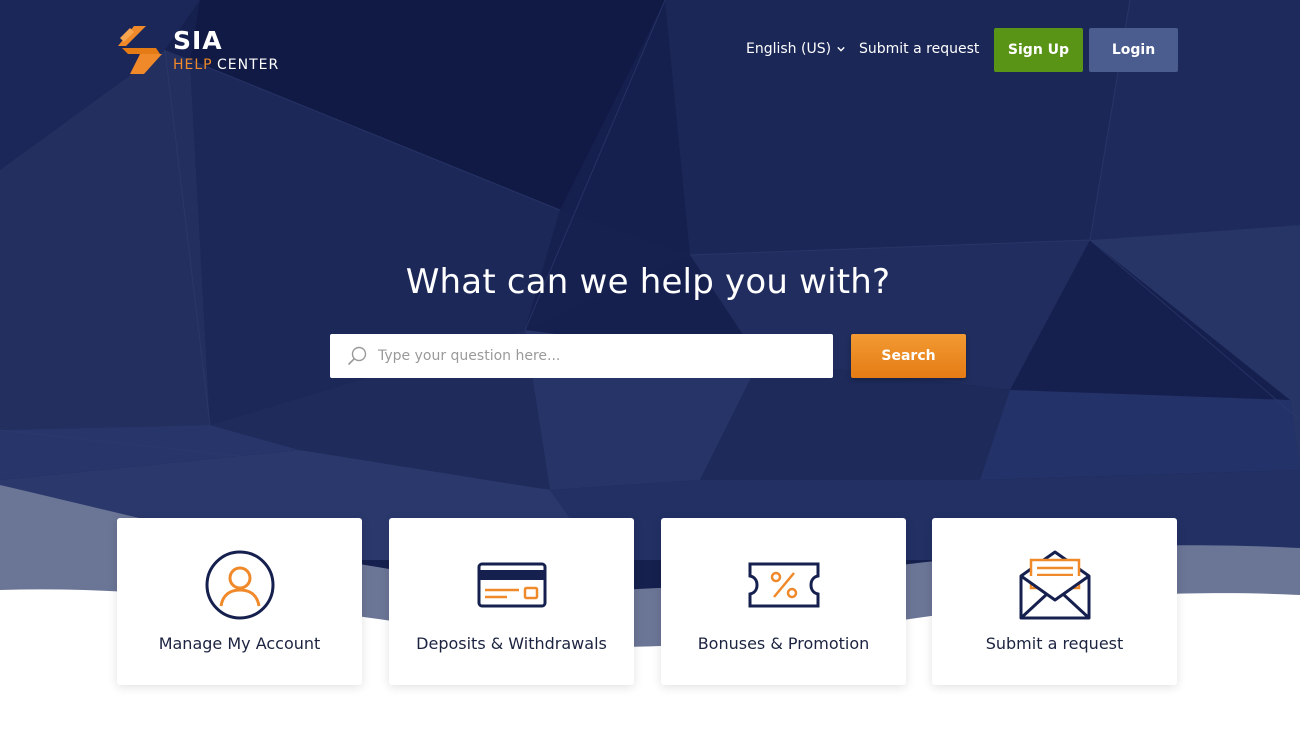 Image resolution: width=1300 pixels, height=746 pixels. Describe the element at coordinates (193, 65) in the screenshot. I see `brand-sub-help: HELP` at that location.